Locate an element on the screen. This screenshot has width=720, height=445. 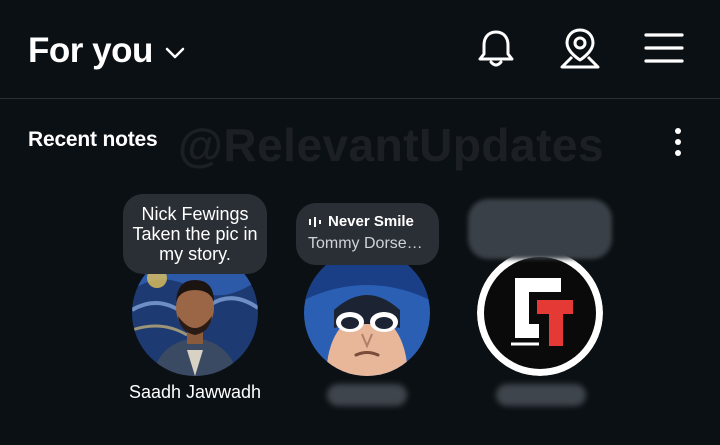
menu-icon is located at coordinates (664, 48).